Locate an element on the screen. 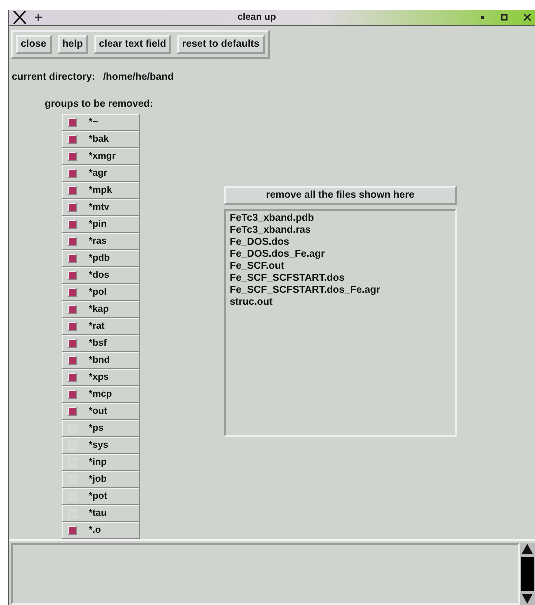 This screenshot has width=535, height=605. group-checkbutton: *pdb is located at coordinates (101, 258).